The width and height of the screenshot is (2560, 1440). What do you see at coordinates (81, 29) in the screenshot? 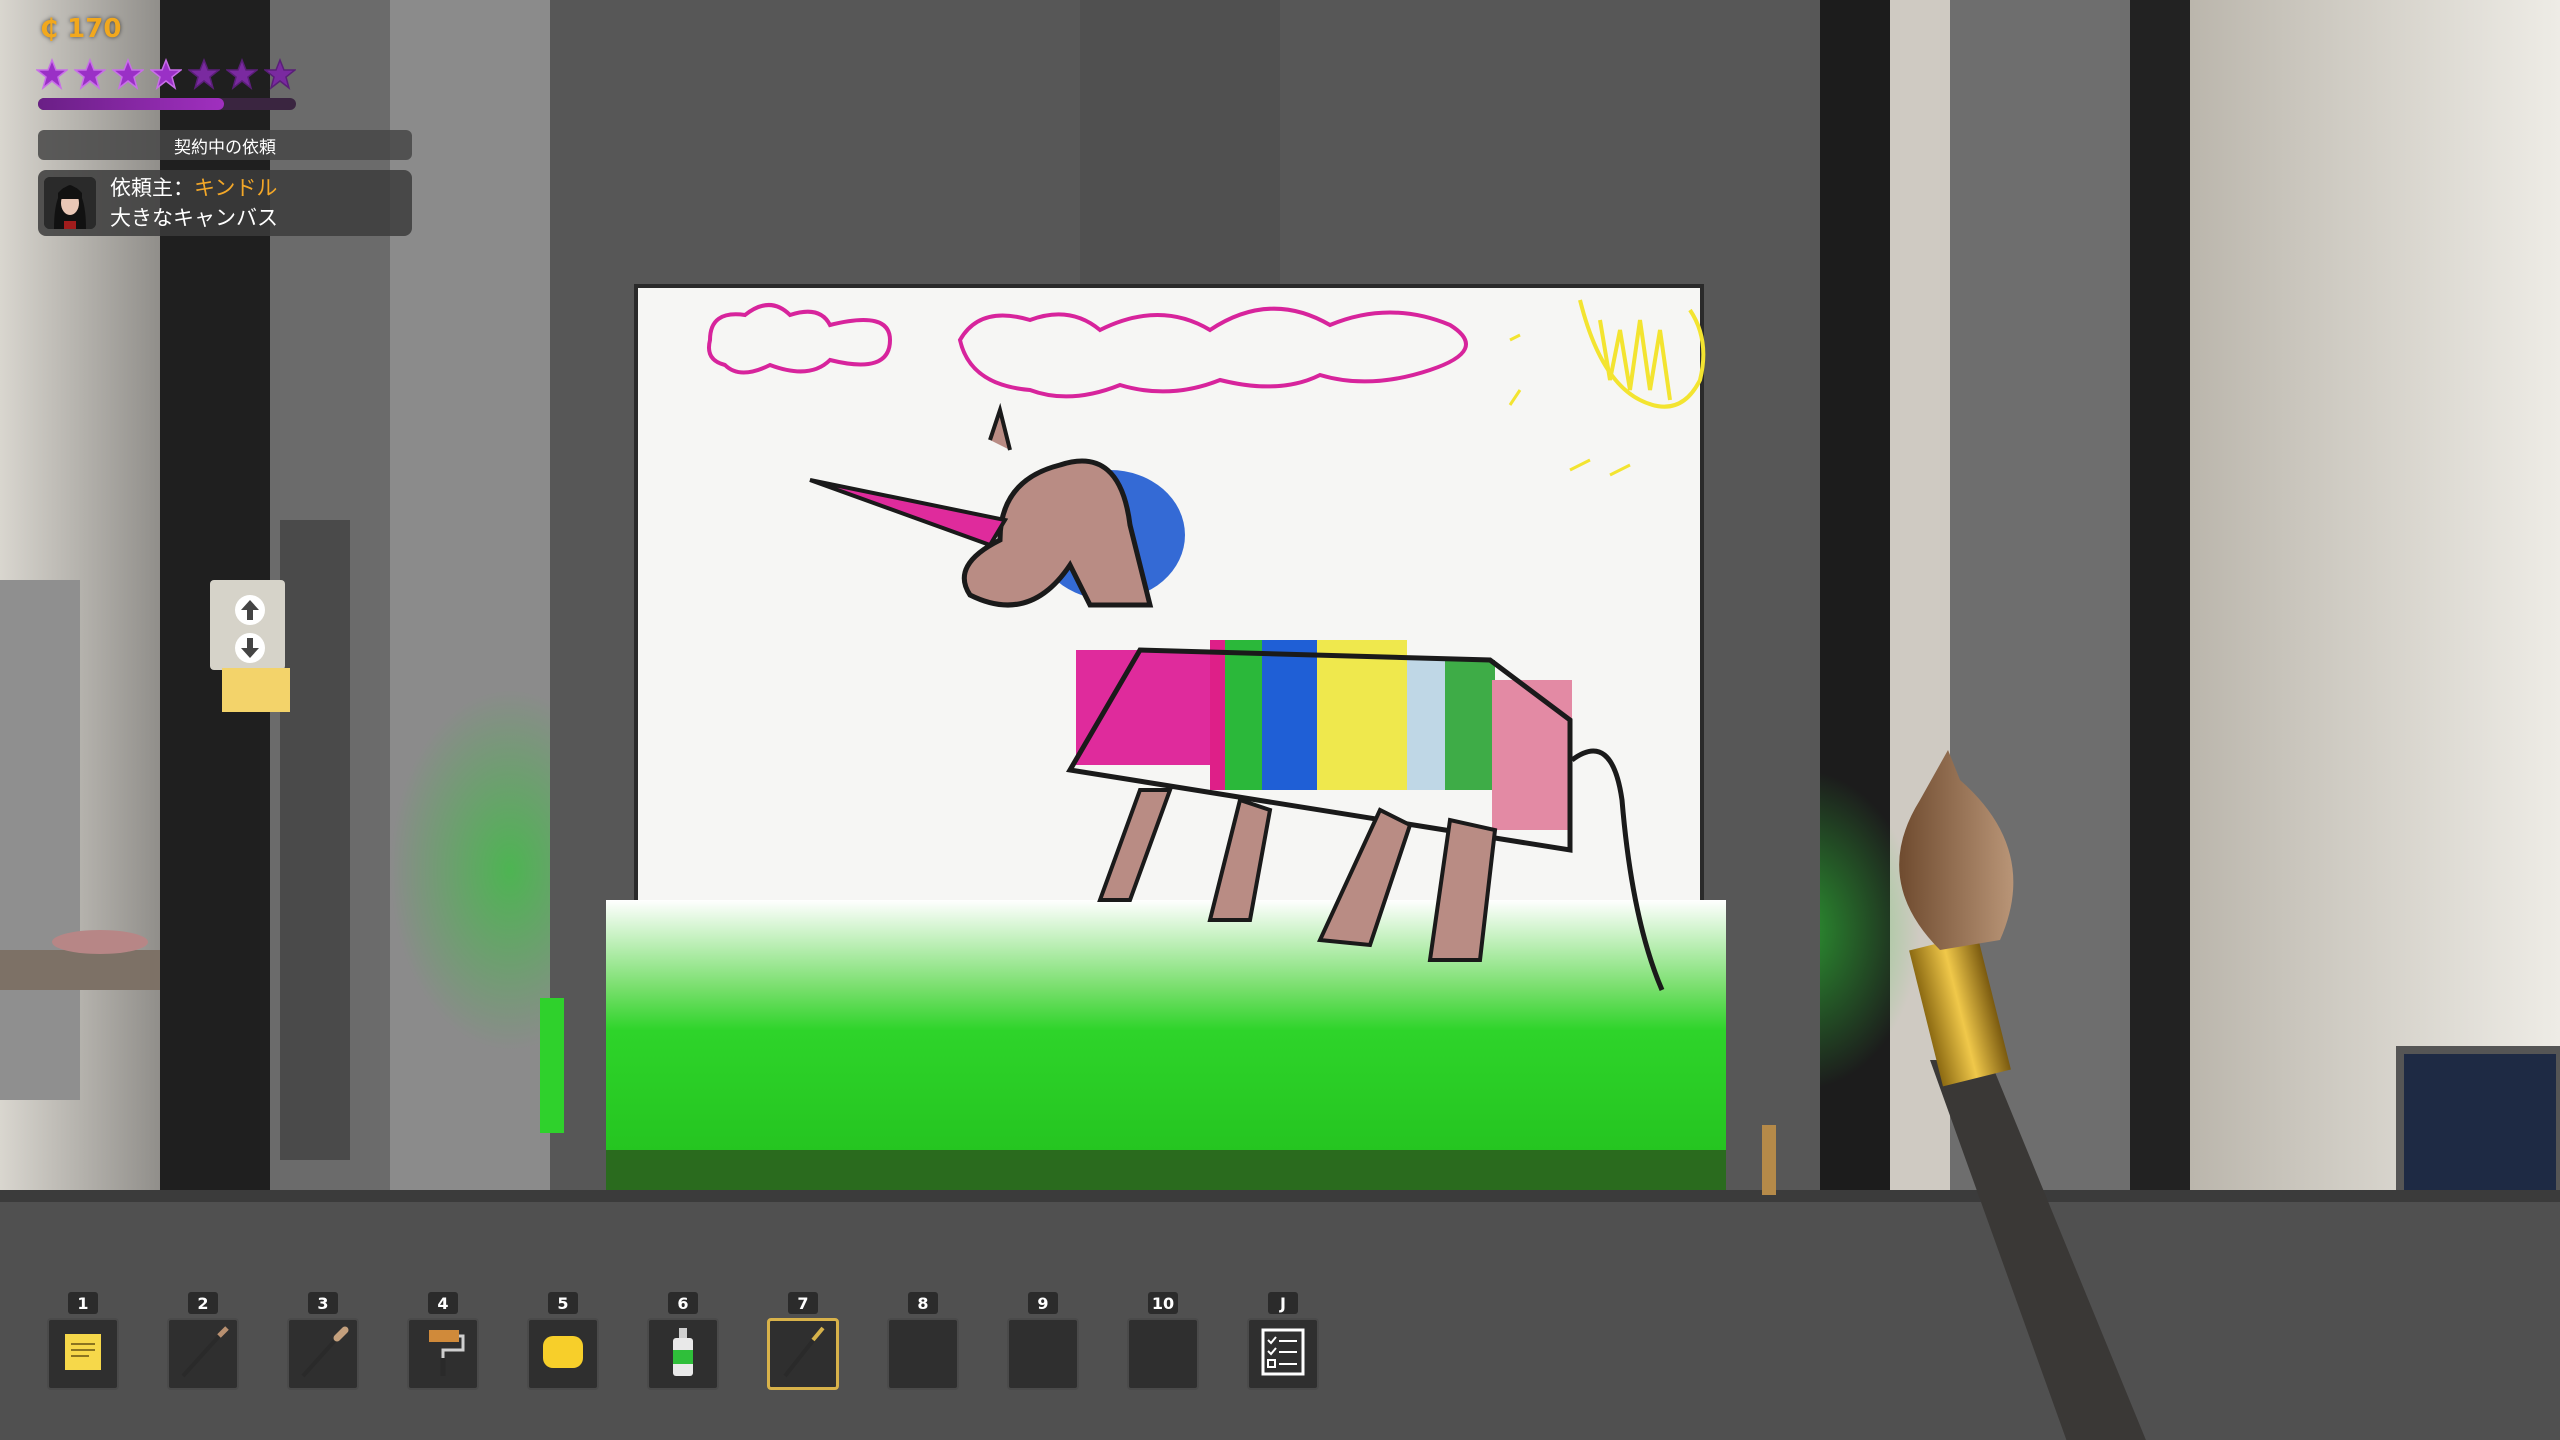
I see `currency-display: ₵ 170` at bounding box center [81, 29].